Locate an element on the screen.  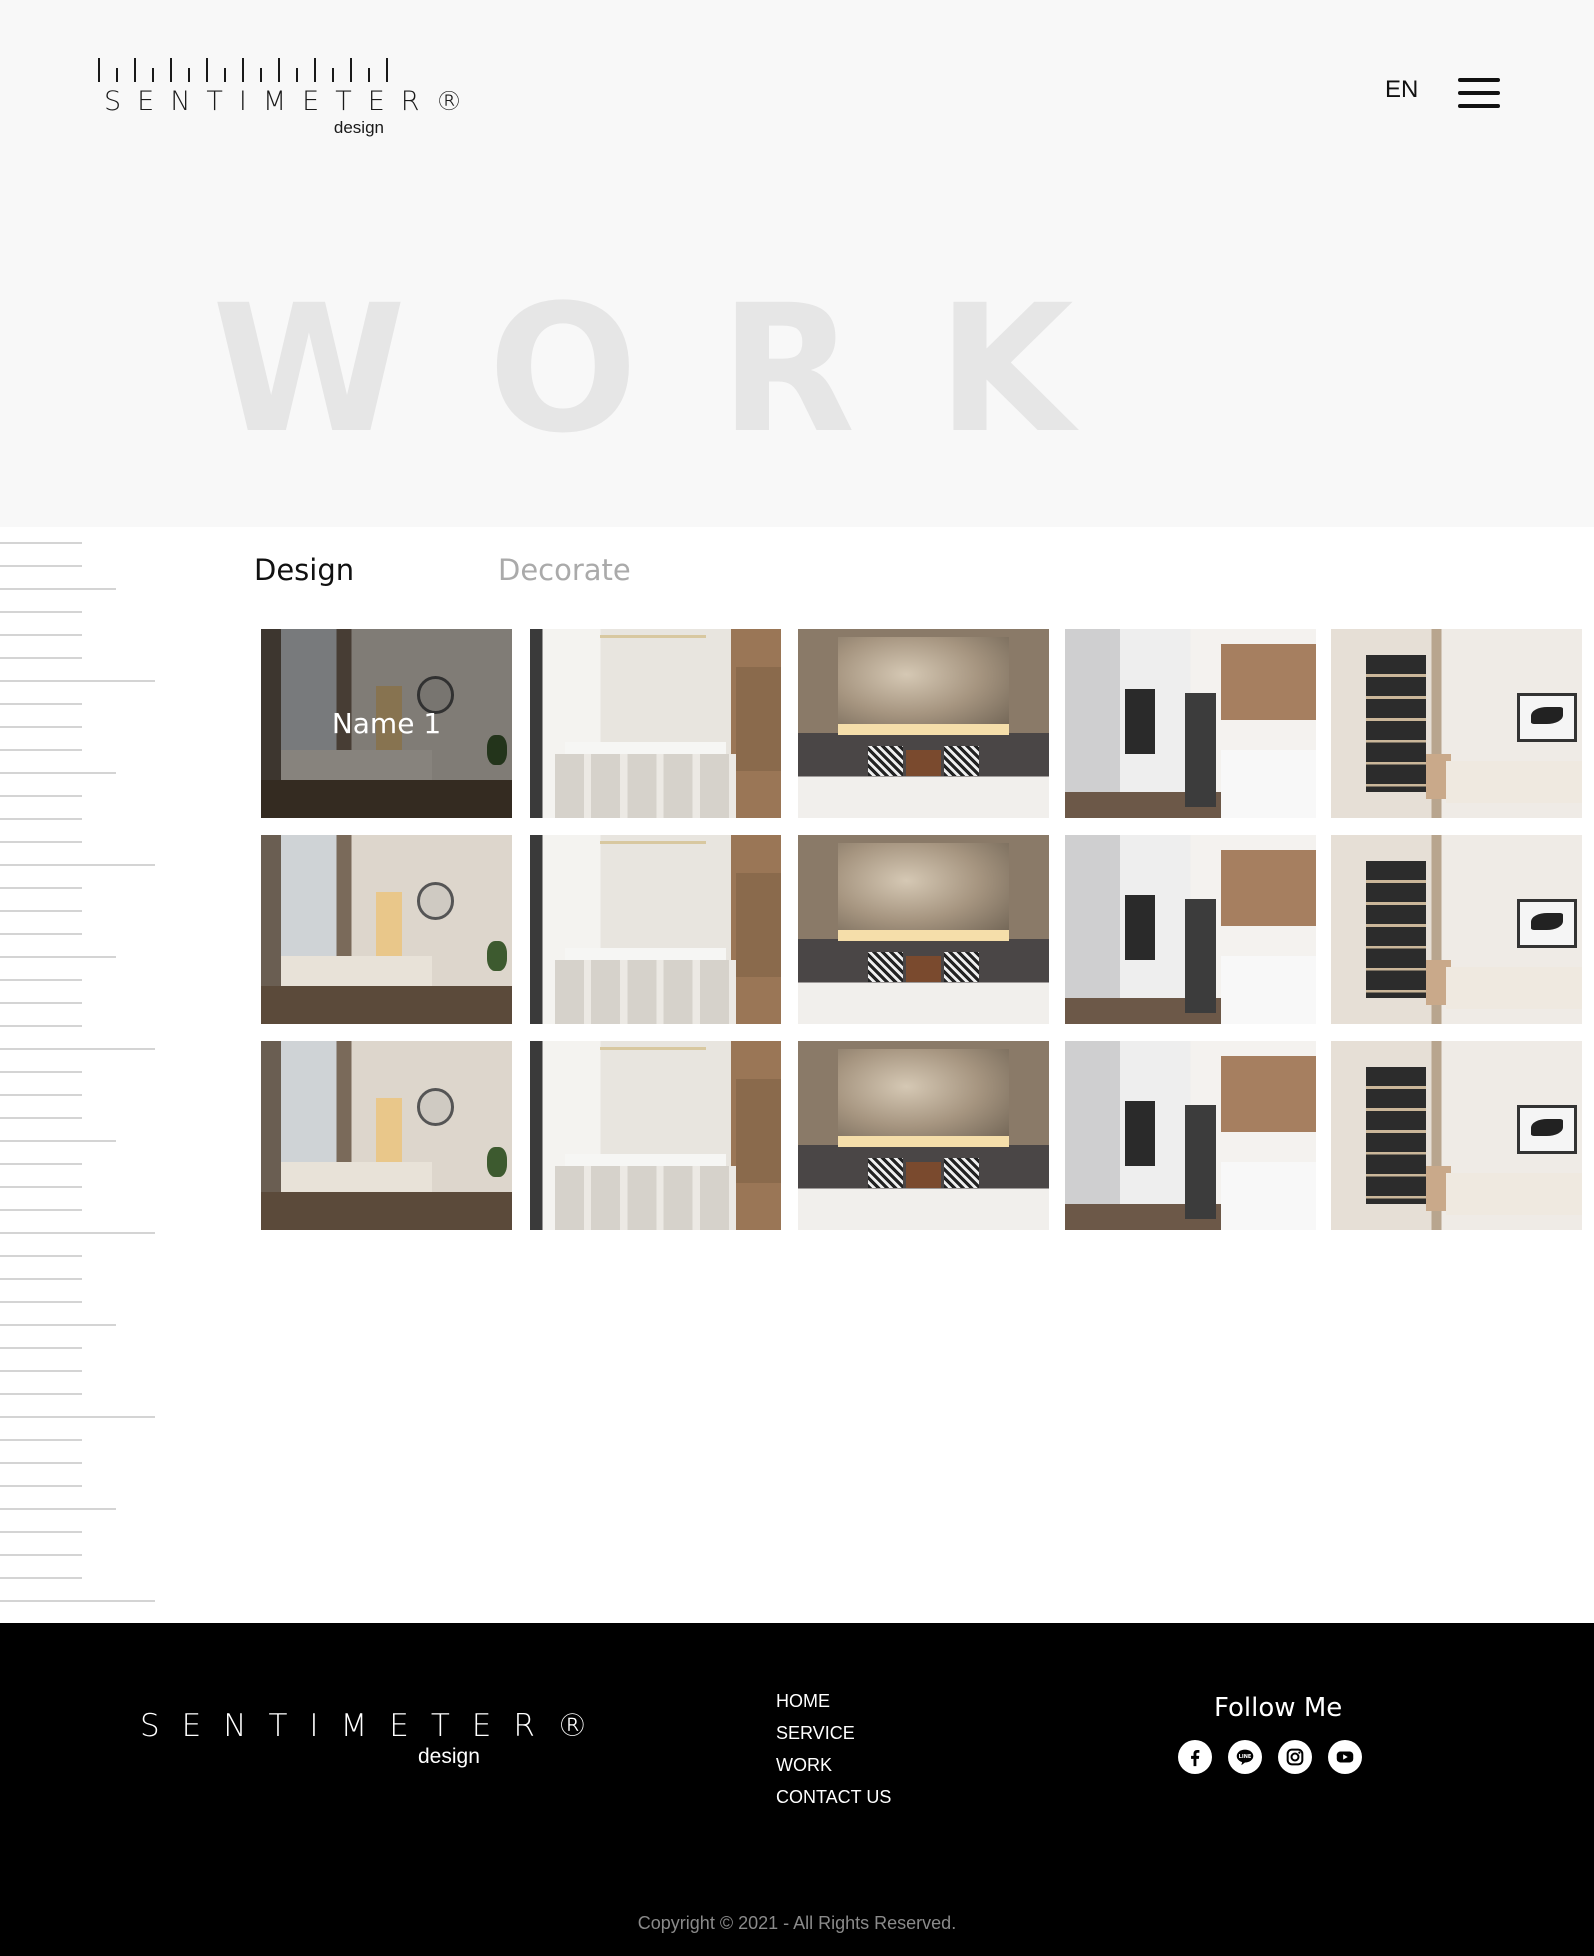
project-tile: Name 1 is located at coordinates (386, 723).